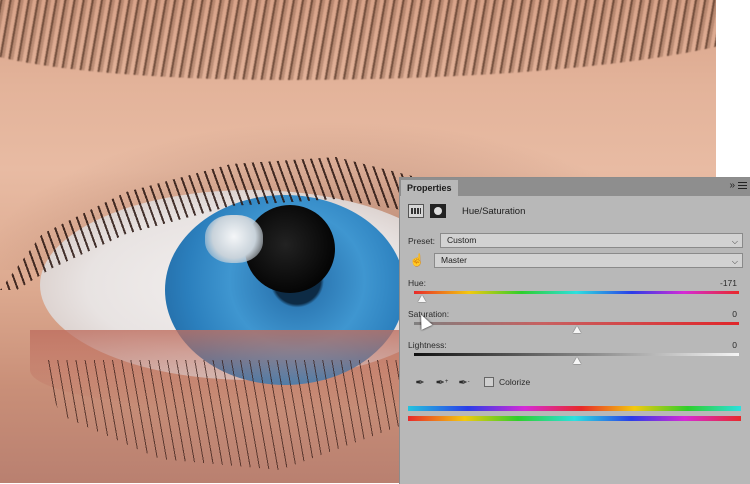 This screenshot has height=484, width=750. Describe the element at coordinates (234, 239) in the screenshot. I see `eye-reflection` at that location.